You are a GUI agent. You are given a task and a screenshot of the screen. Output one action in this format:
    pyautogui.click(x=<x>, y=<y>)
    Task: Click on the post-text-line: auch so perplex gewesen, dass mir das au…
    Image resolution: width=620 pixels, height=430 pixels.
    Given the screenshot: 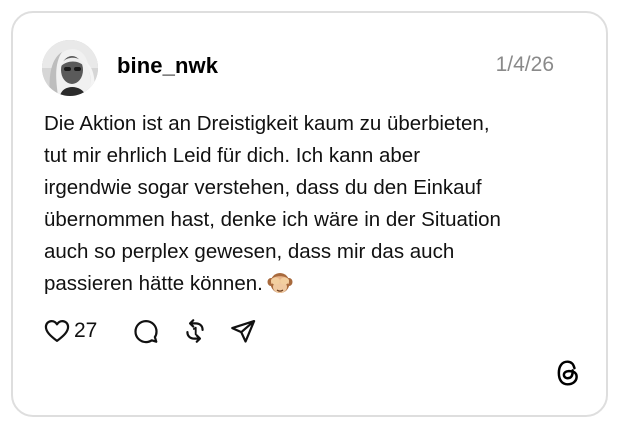 What is the action you would take?
    pyautogui.click(x=249, y=251)
    